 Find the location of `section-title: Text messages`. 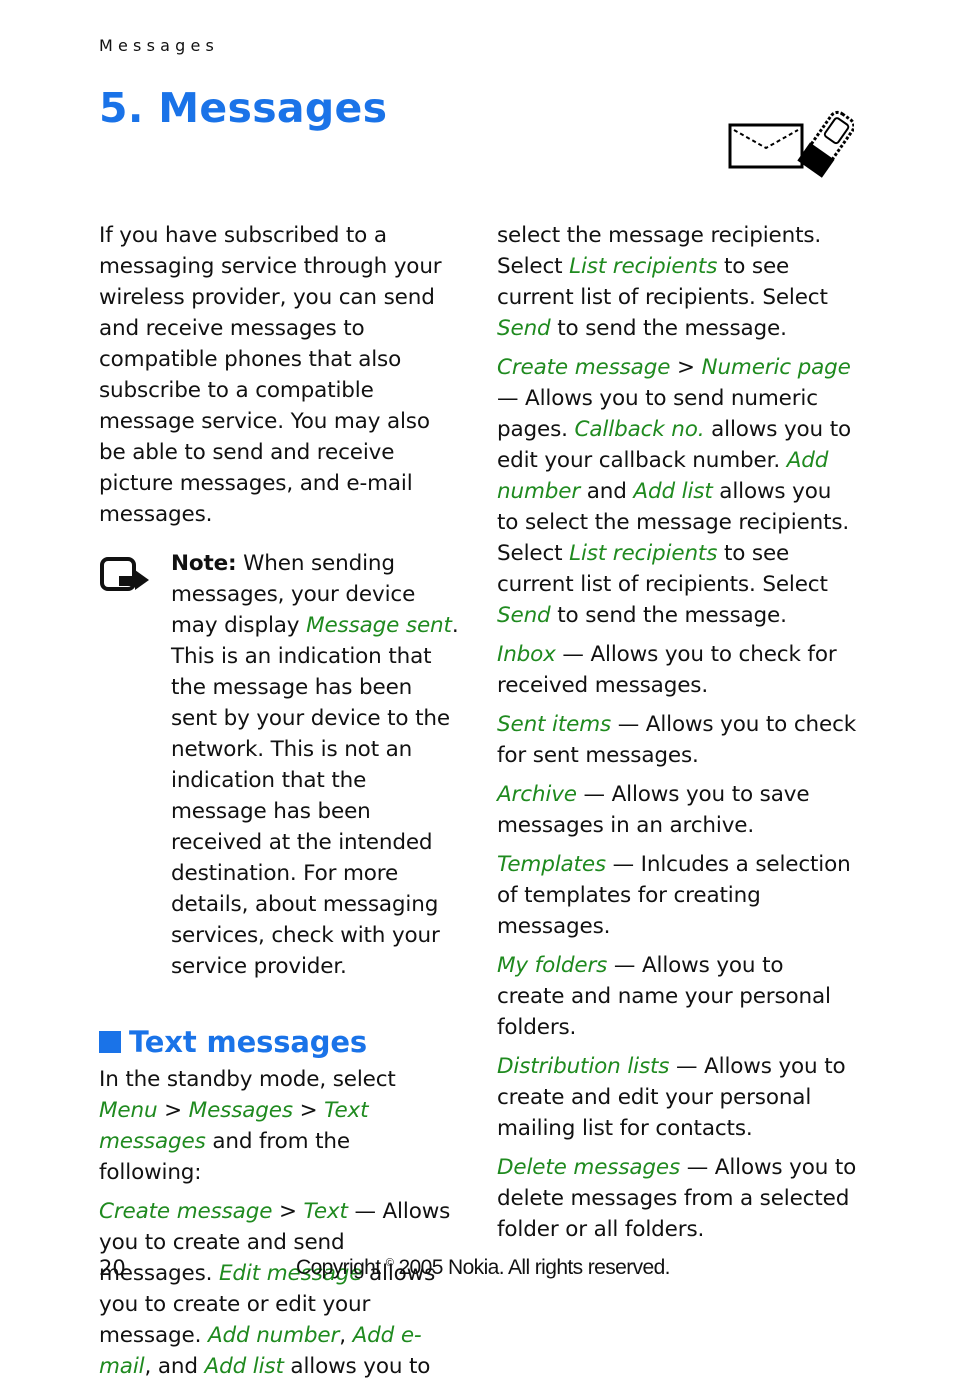

section-title: Text messages is located at coordinates (279, 1042).